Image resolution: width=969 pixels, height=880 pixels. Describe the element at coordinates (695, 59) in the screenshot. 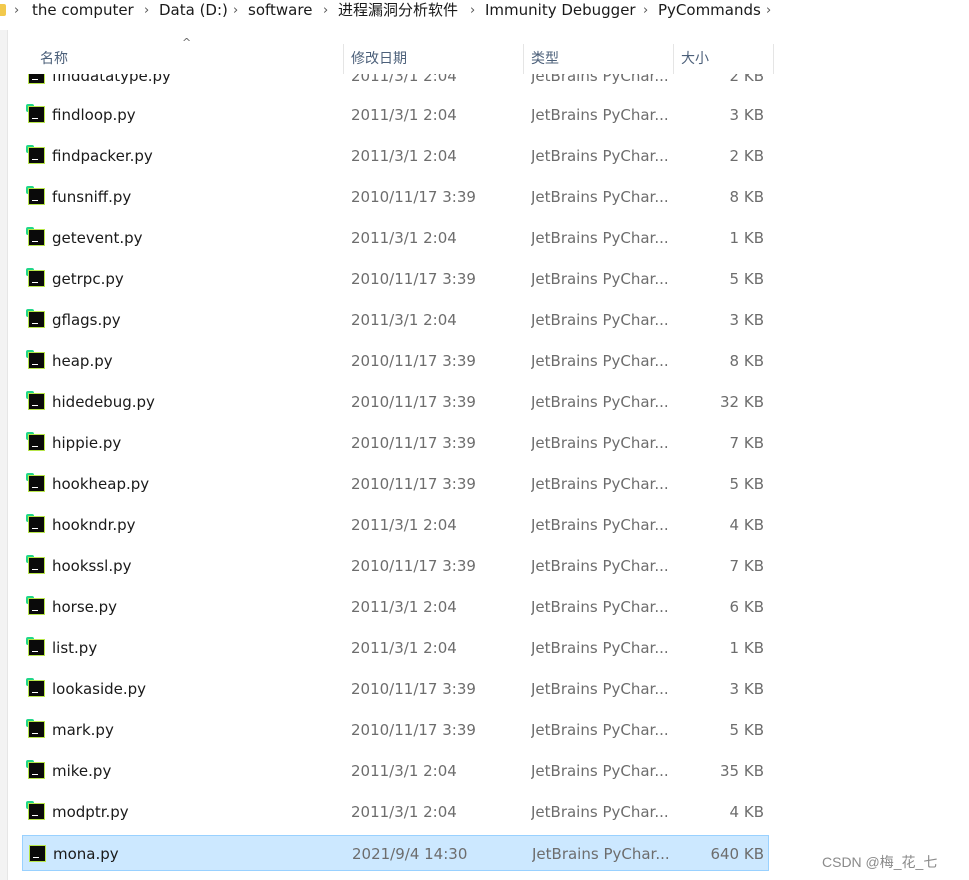

I see `column-header-size: 大小` at that location.